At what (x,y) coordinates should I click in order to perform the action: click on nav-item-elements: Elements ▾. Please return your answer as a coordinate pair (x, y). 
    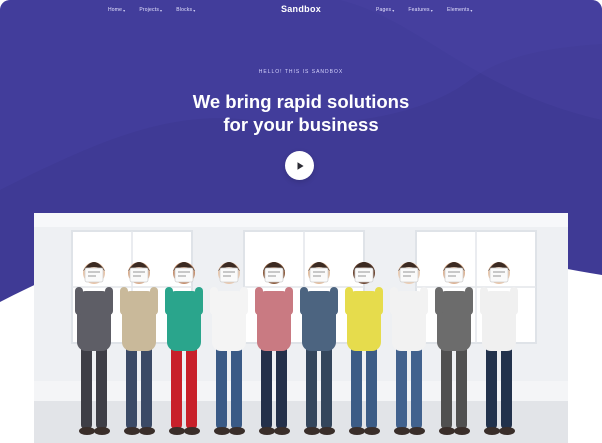
    Looking at the image, I should click on (460, 10).